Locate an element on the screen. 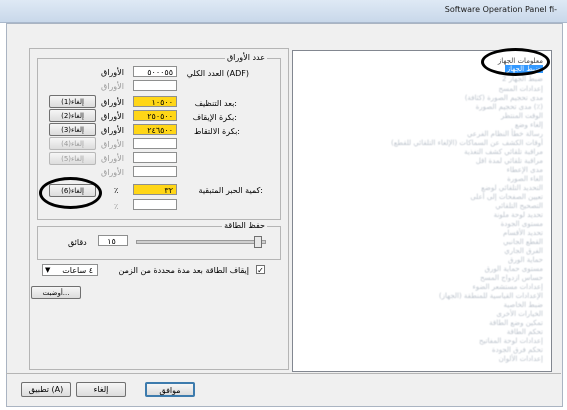  tree-item: رسالة خطأ النظام الفرعي is located at coordinates (505, 134).